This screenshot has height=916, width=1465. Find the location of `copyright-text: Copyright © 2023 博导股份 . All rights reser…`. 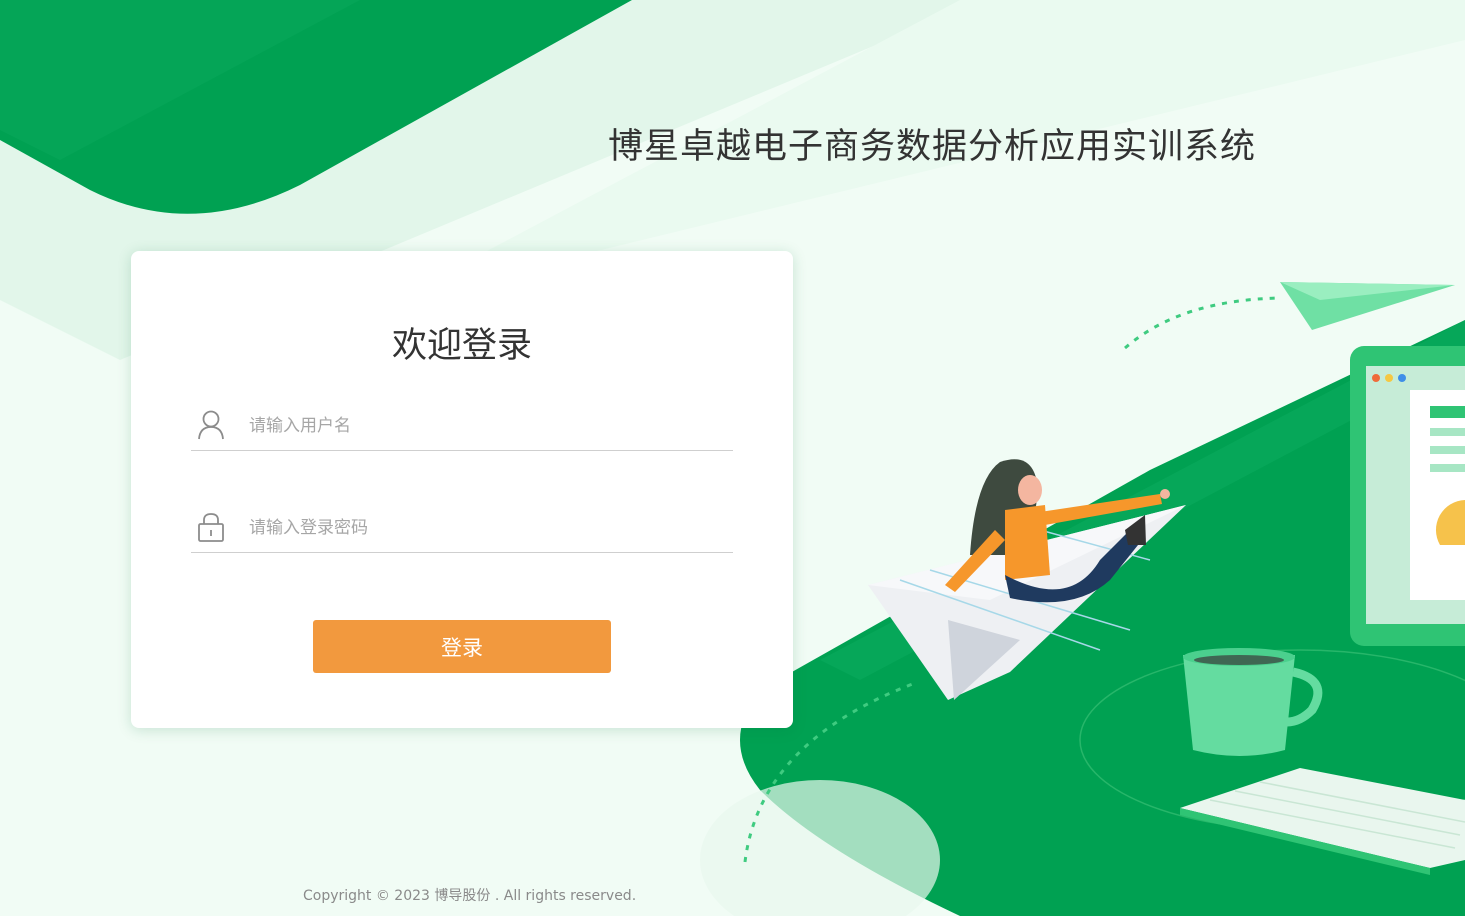

copyright-text: Copyright © 2023 博导股份 . All rights reser… is located at coordinates (470, 896).